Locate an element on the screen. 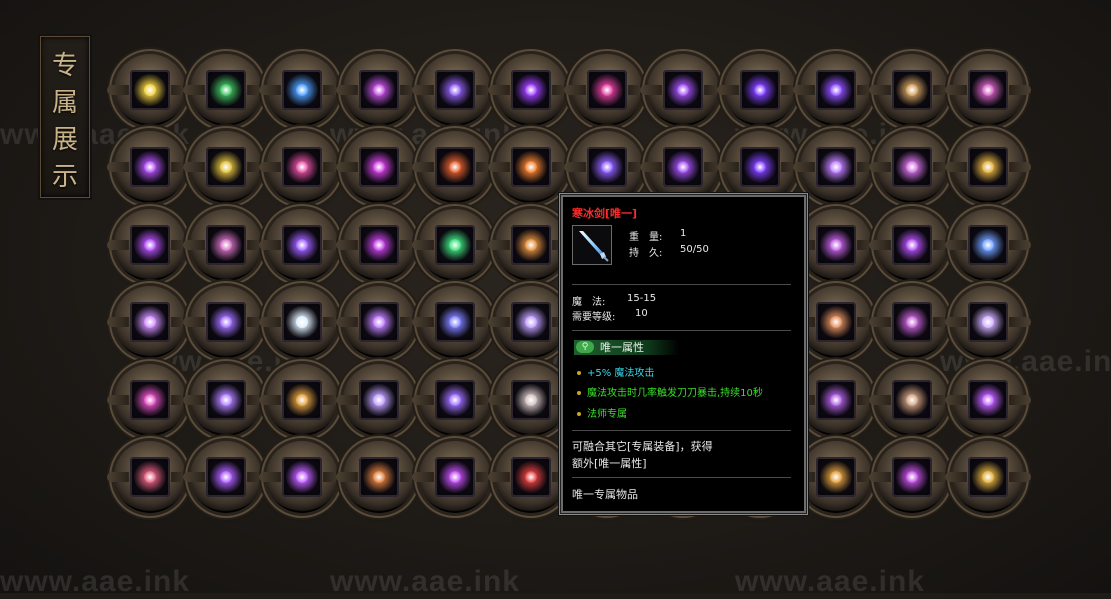 The height and width of the screenshot is (599, 1111). durability-label: 持 久: is located at coordinates (646, 253).